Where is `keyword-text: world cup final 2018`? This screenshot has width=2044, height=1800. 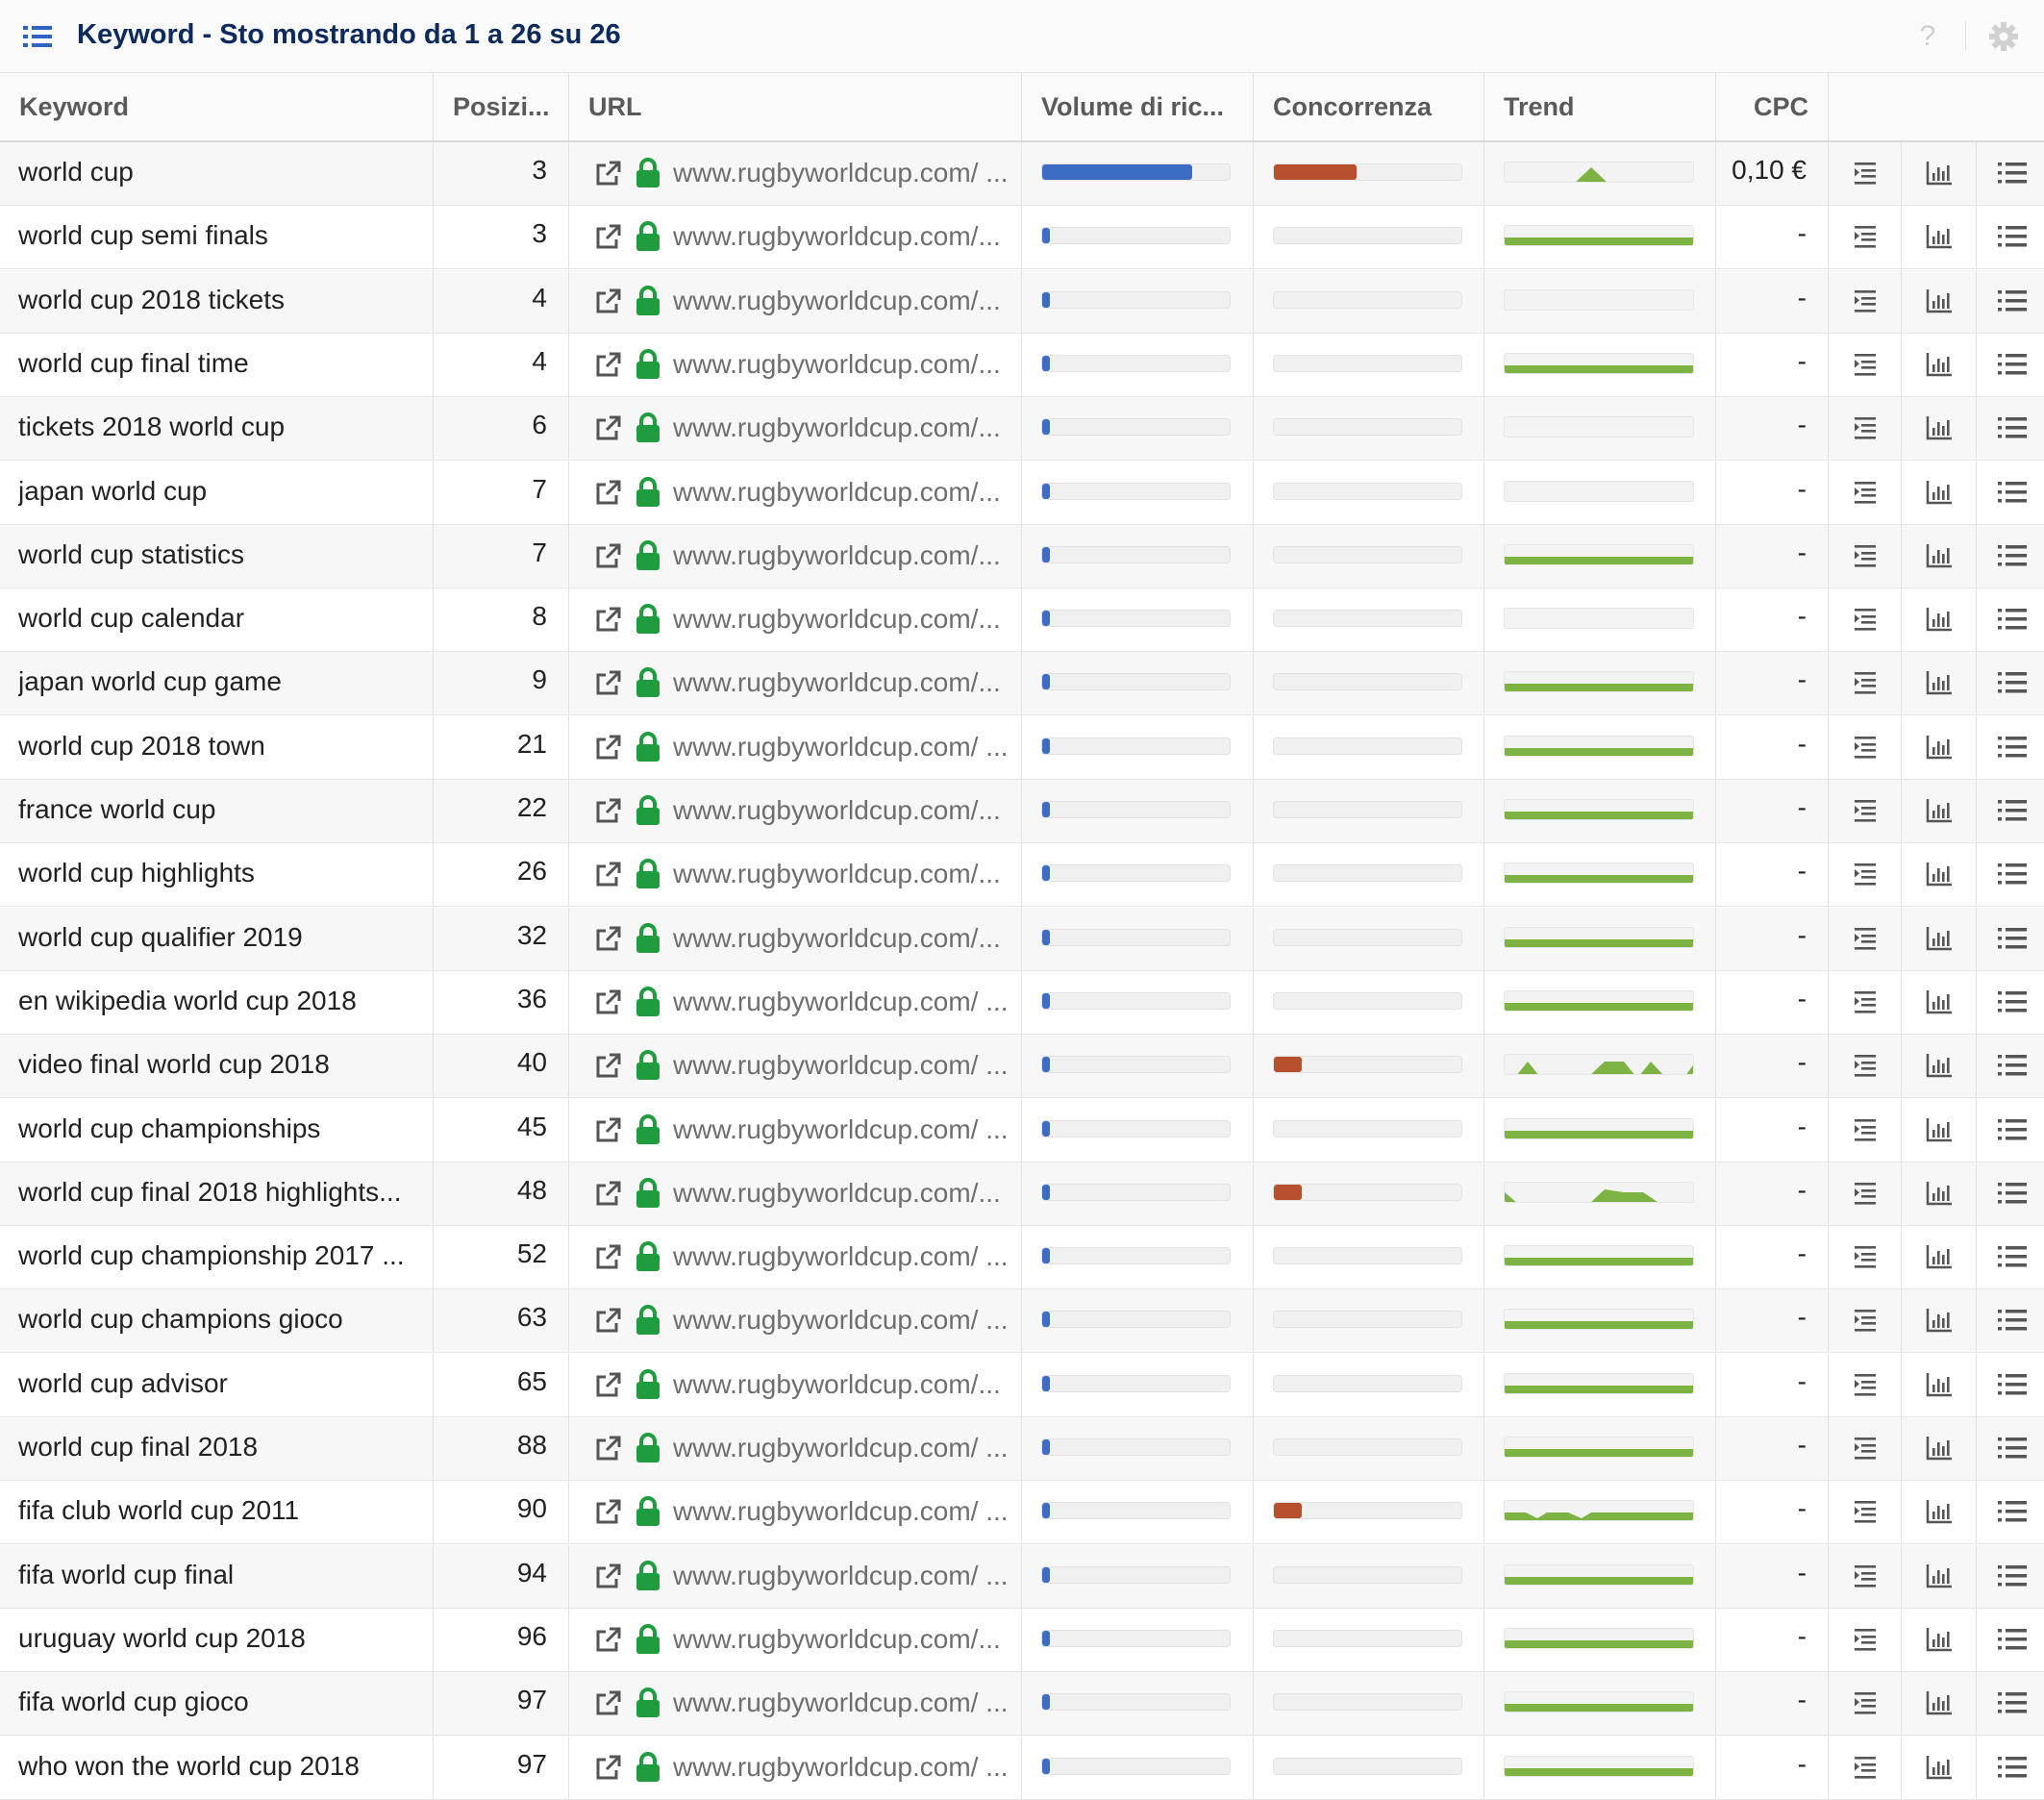 keyword-text: world cup final 2018 is located at coordinates (138, 1447).